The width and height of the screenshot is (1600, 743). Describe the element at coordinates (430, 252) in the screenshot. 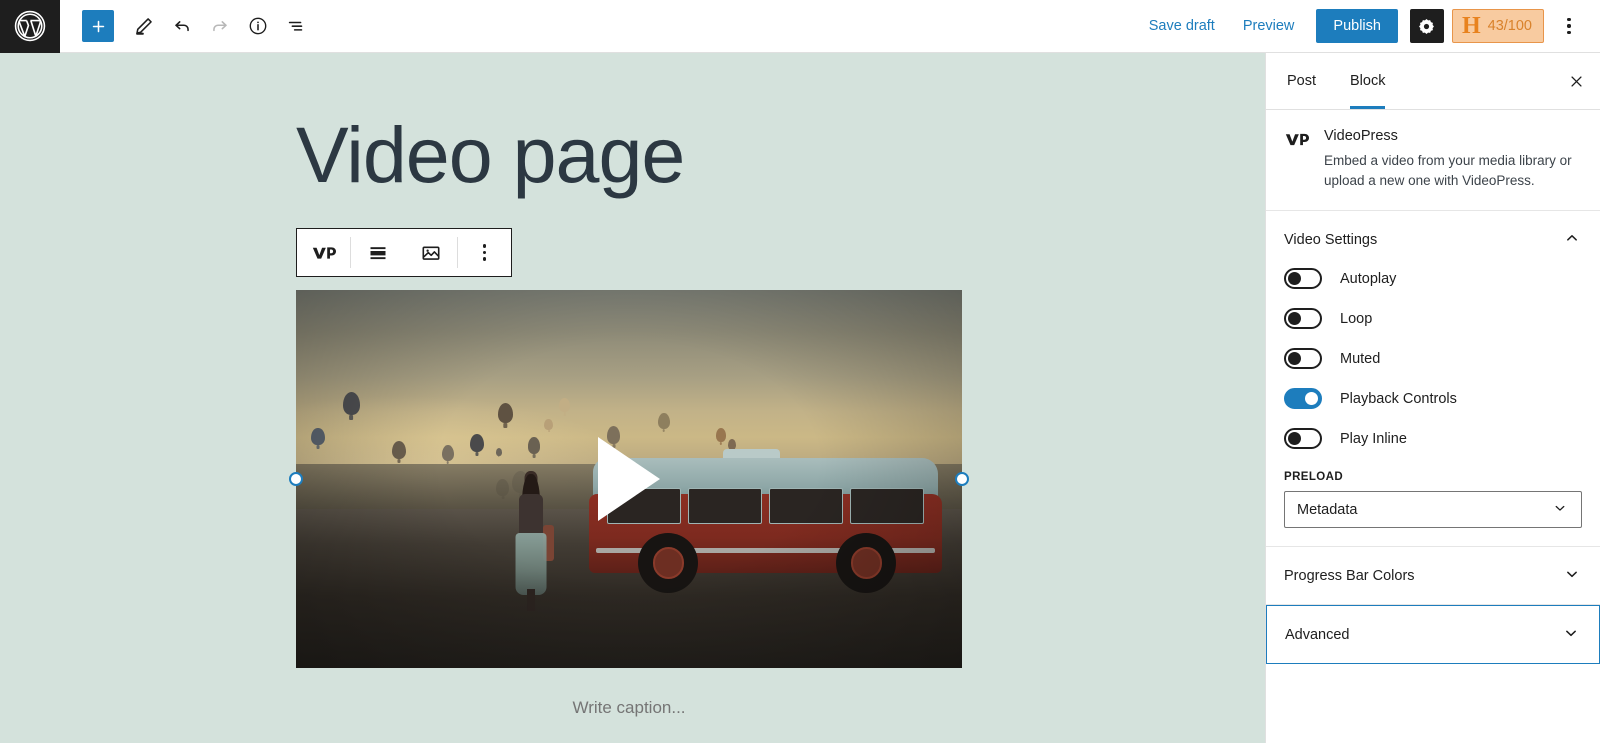

I see `image-icon` at that location.